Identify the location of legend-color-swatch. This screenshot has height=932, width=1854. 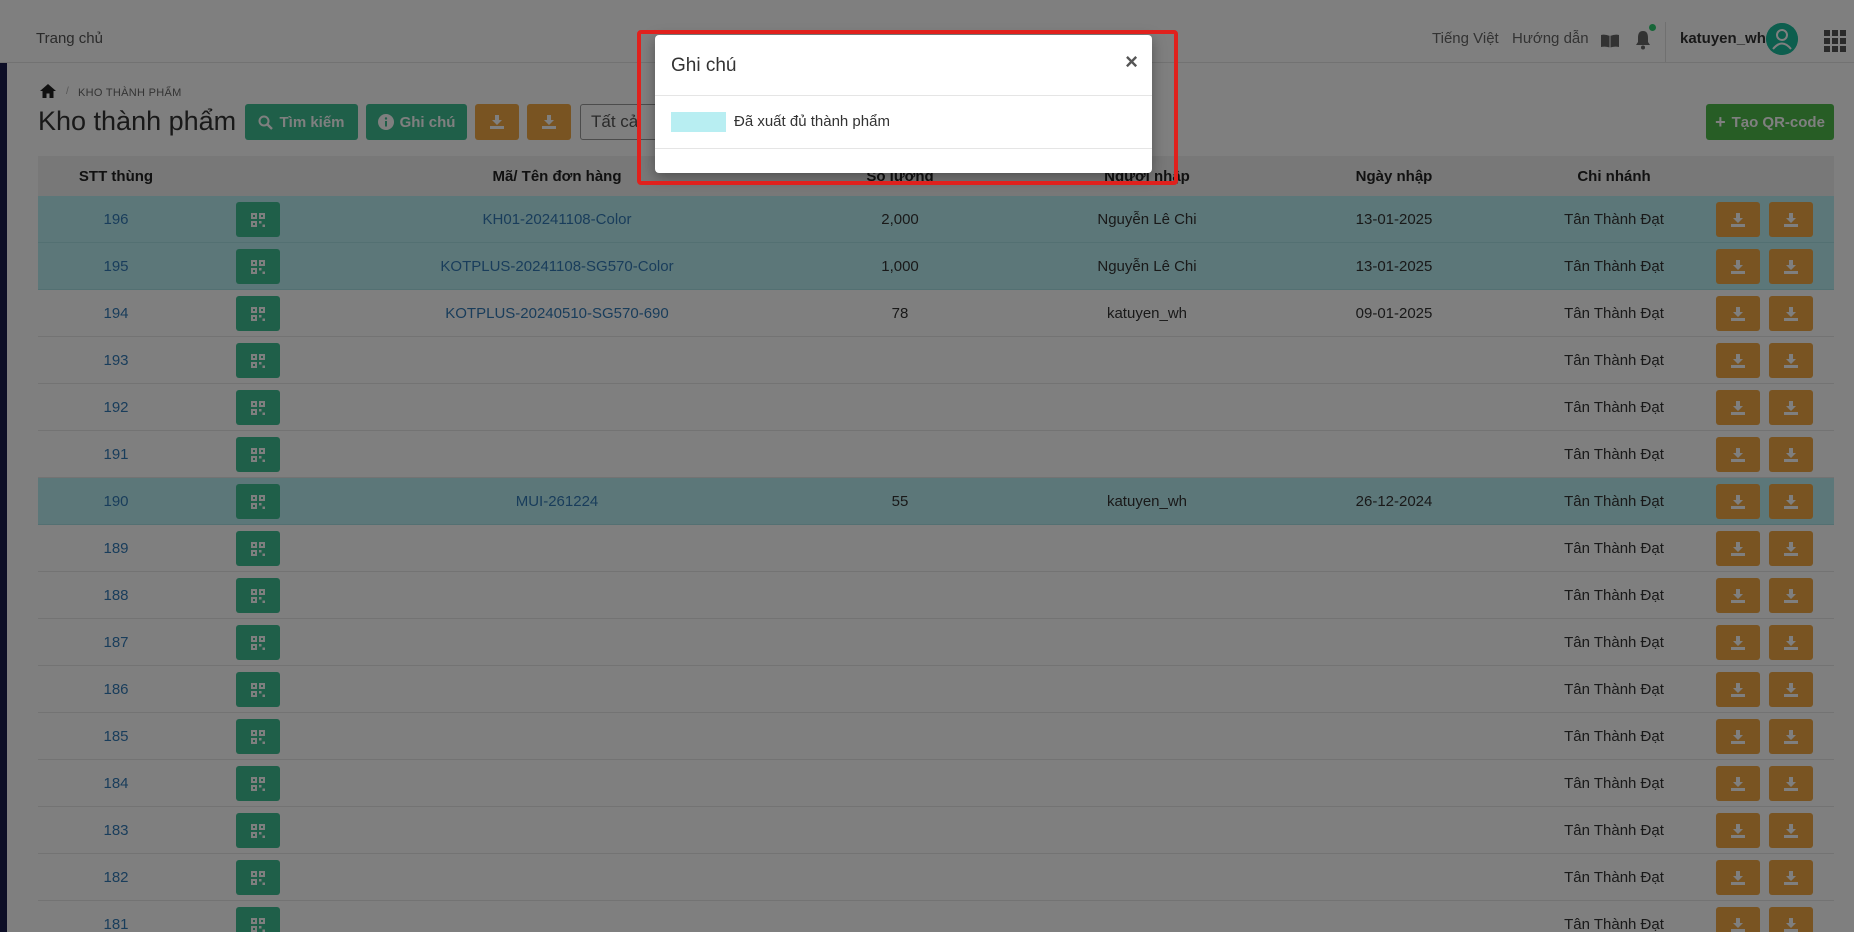
(698, 122).